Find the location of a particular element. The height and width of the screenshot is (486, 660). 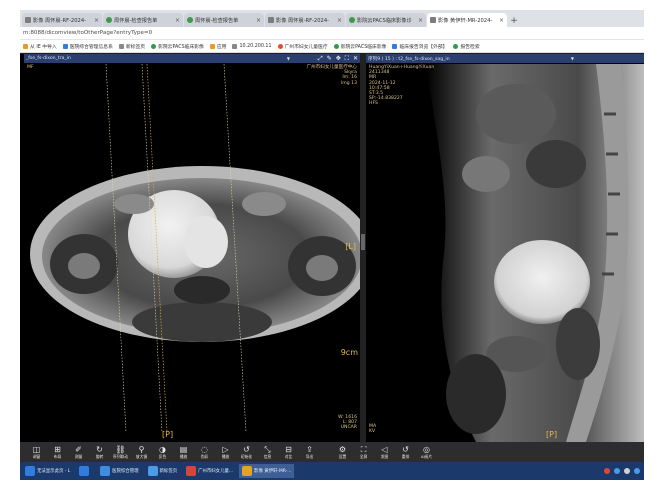

axial-series-name: _fse_fs-dixon_tra_in is located at coordinates (156, 58).